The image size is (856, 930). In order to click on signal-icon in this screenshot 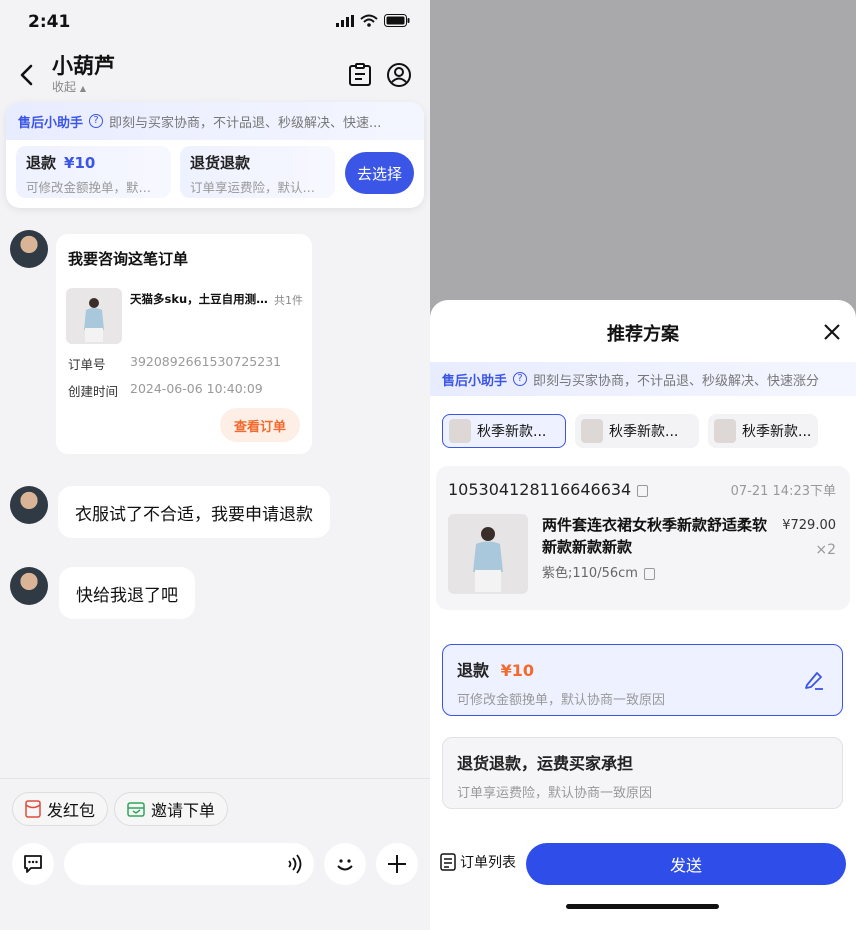, I will do `click(345, 20)`.